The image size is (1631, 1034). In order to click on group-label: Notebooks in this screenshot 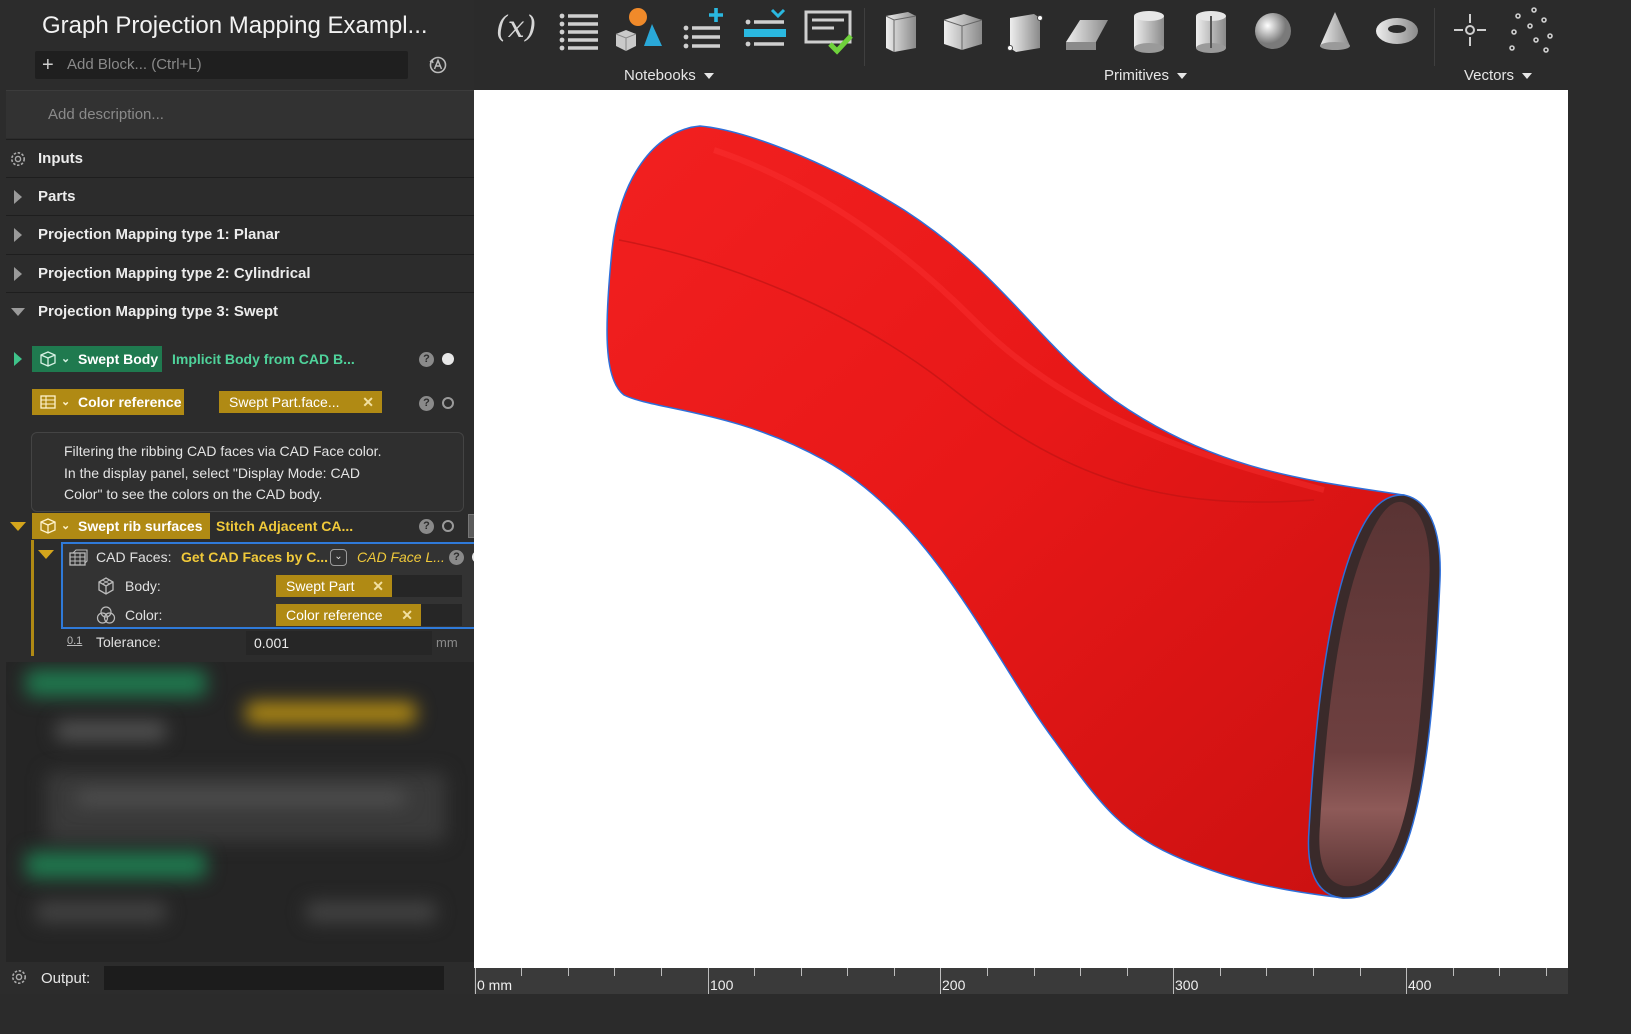, I will do `click(660, 75)`.